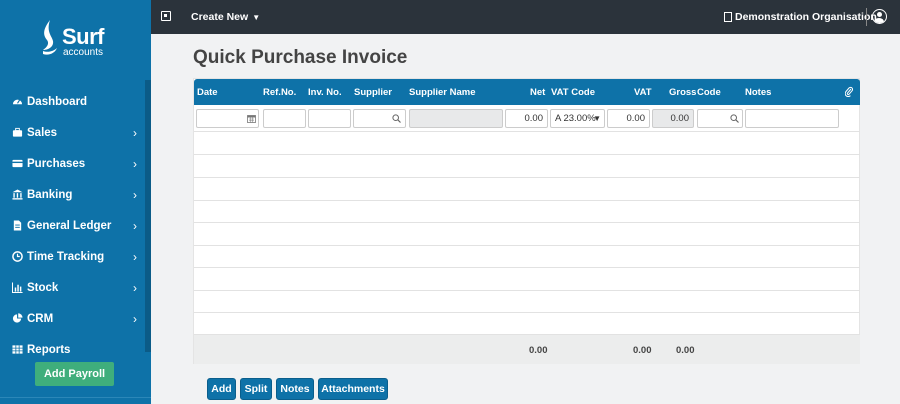  I want to click on vat-code-select: A 23.00% ▼, so click(577, 118).